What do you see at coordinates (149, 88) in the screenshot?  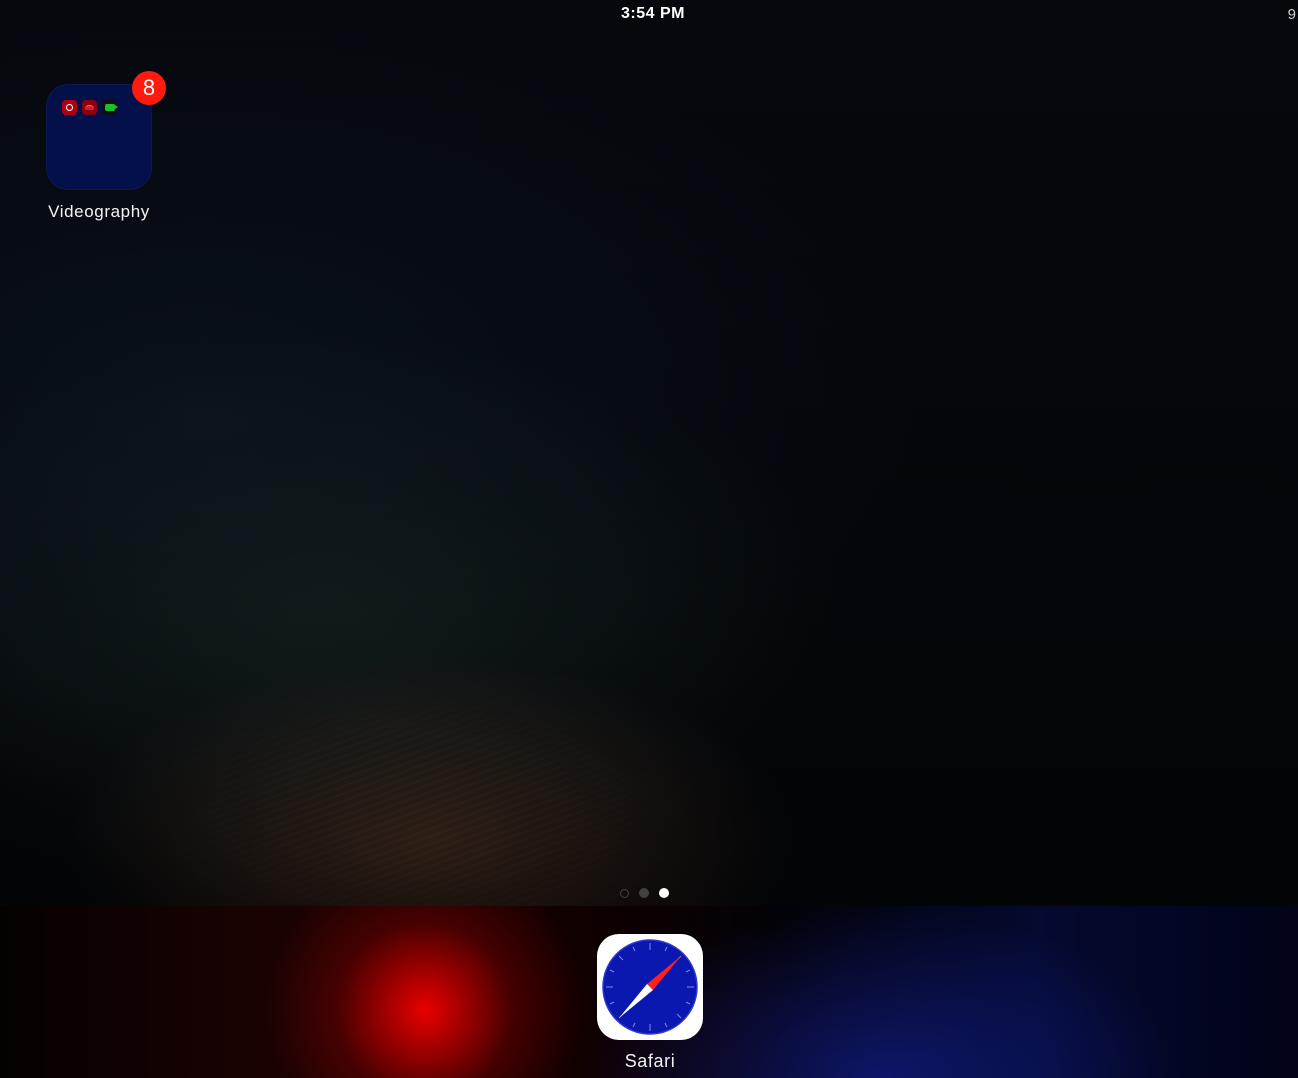 I see `notification-badge: 8` at bounding box center [149, 88].